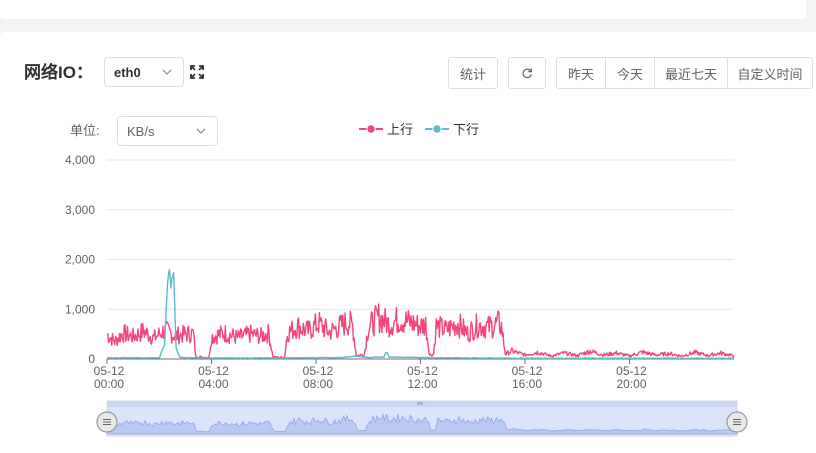 This screenshot has height=453, width=816. Describe the element at coordinates (109, 377) in the screenshot. I see `x-tick-label: 05-12 00:00` at that location.